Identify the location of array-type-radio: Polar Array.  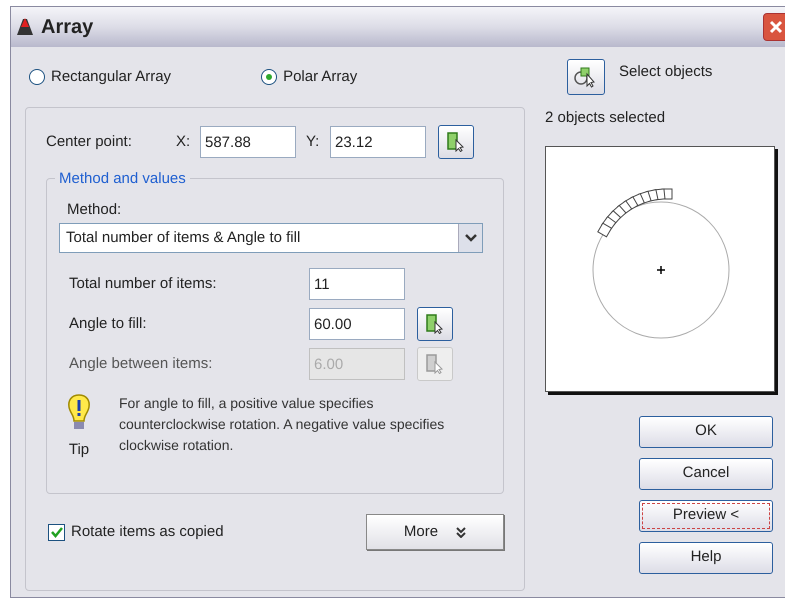
(309, 77).